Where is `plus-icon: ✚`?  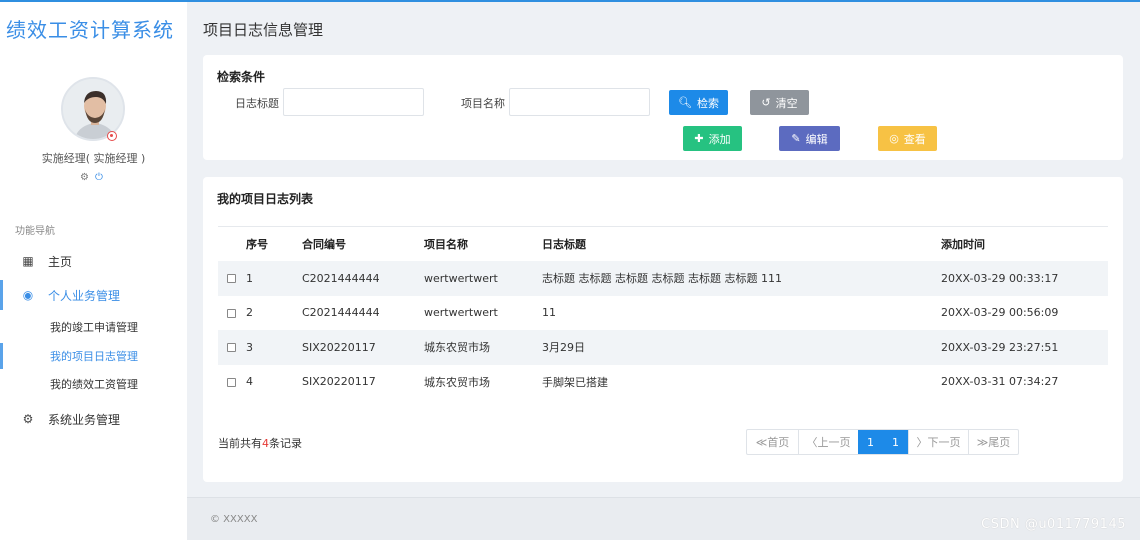
plus-icon: ✚ is located at coordinates (699, 138).